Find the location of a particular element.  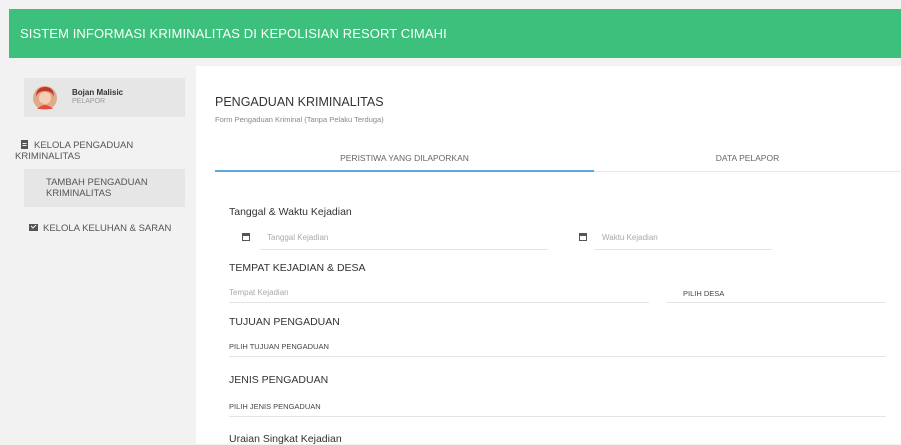

sidebar-item-tambah-pengaduan: TAMBAH PENGADUAN KRIMINALITAS is located at coordinates (104, 188).